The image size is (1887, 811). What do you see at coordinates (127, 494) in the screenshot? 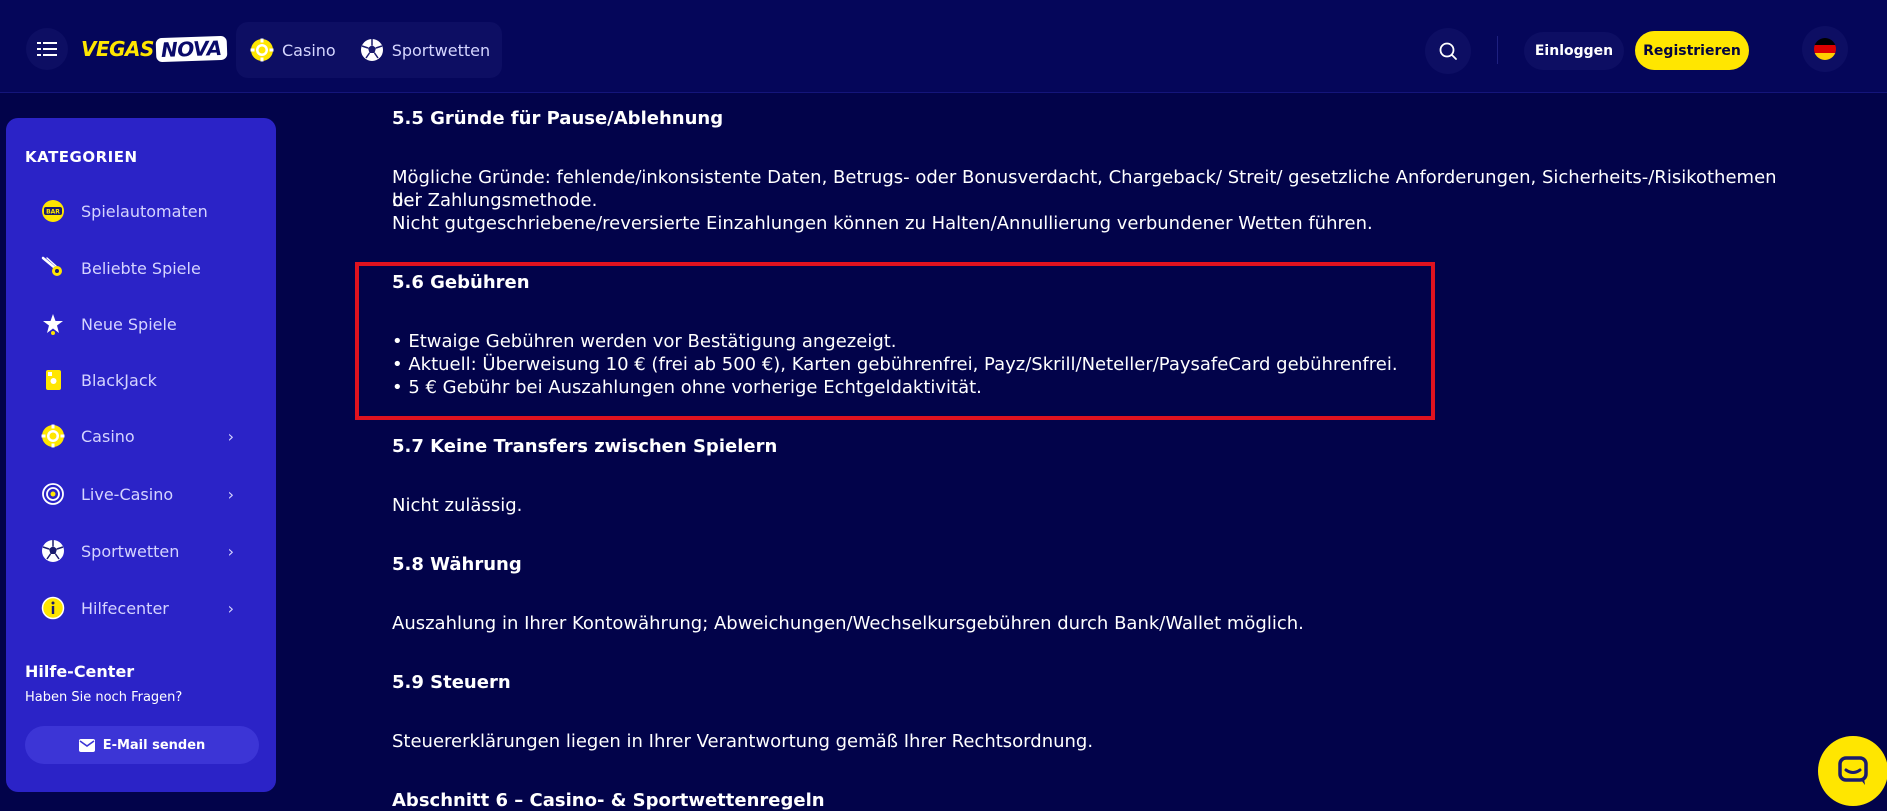
I see `sidebar-item-label: Live-Casino` at bounding box center [127, 494].